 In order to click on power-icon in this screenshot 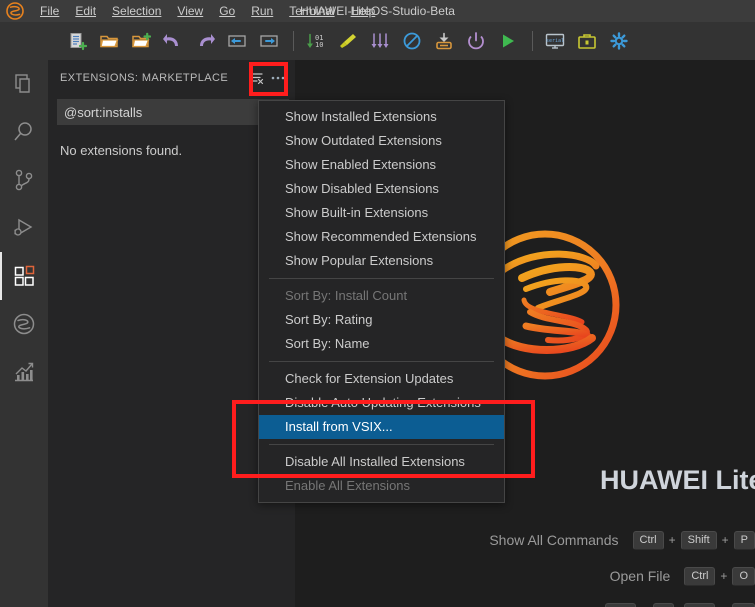, I will do `click(476, 41)`.